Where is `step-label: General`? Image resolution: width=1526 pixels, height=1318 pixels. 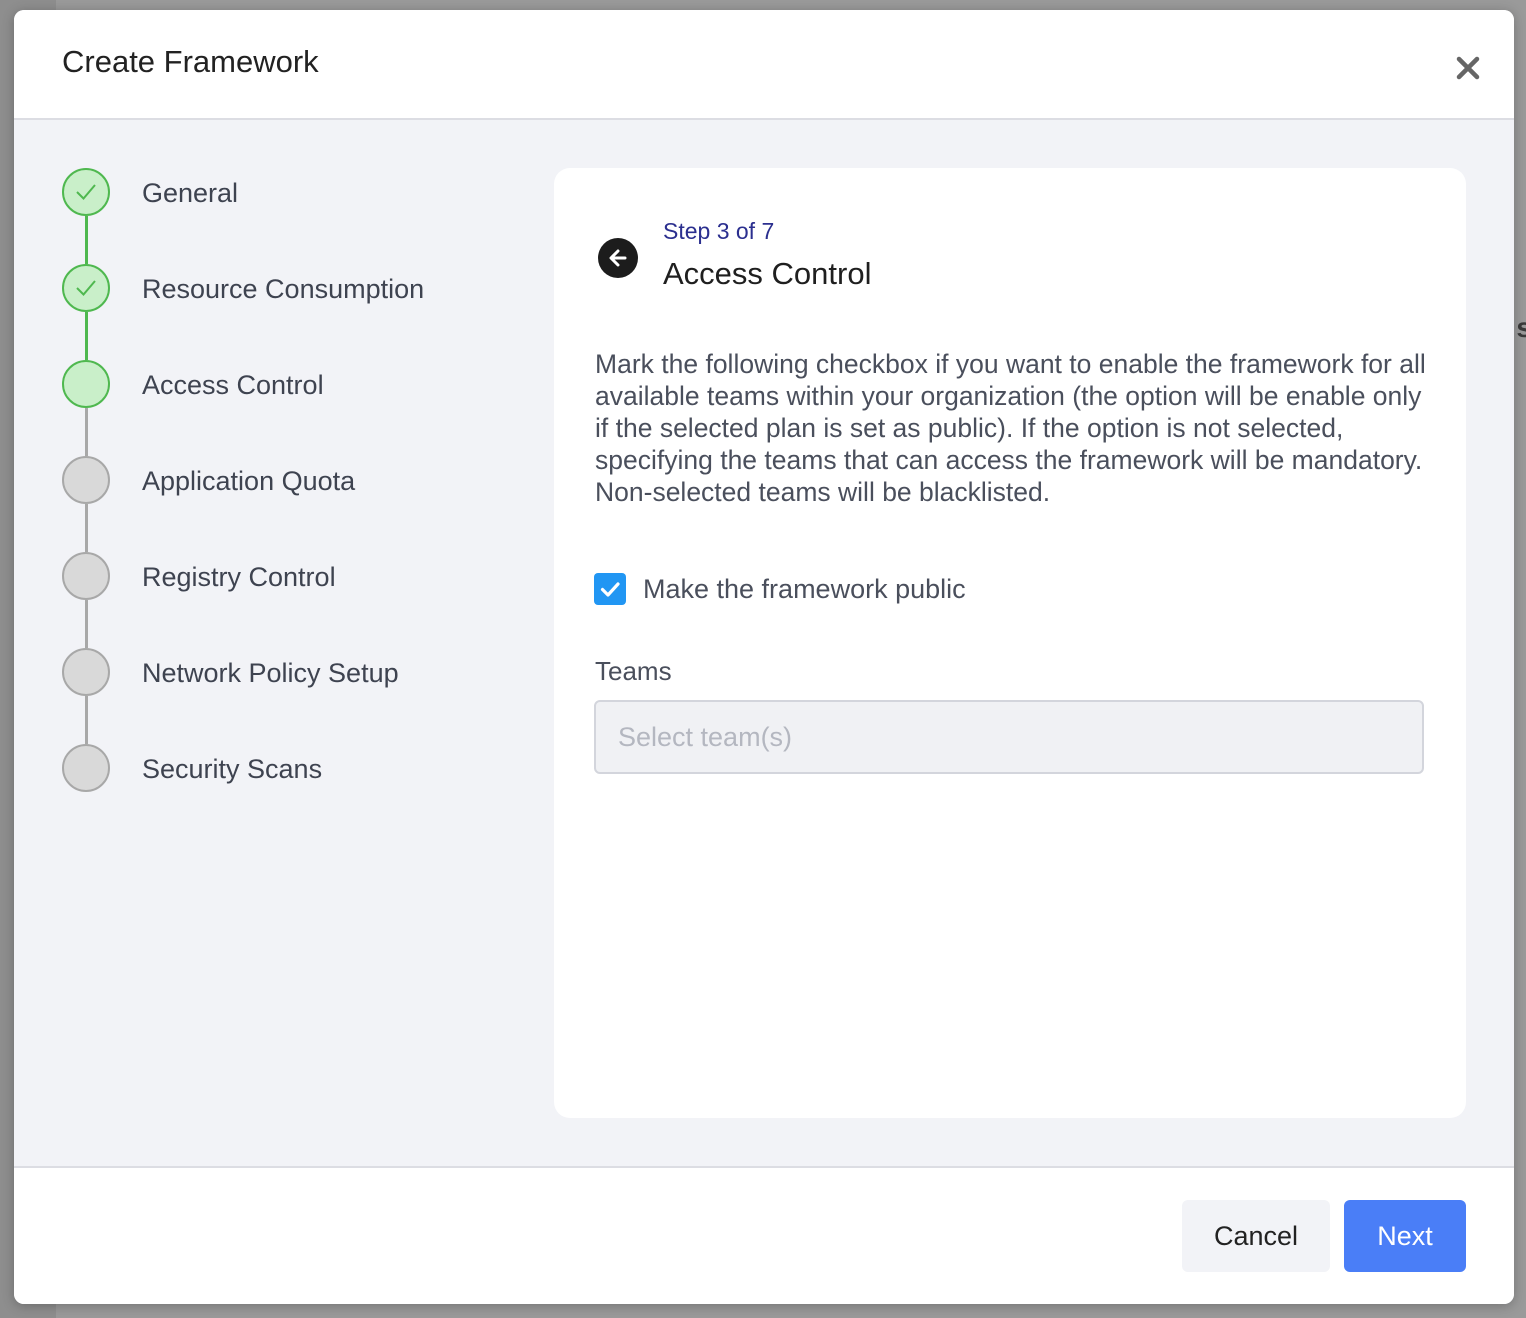
step-label: General is located at coordinates (190, 193).